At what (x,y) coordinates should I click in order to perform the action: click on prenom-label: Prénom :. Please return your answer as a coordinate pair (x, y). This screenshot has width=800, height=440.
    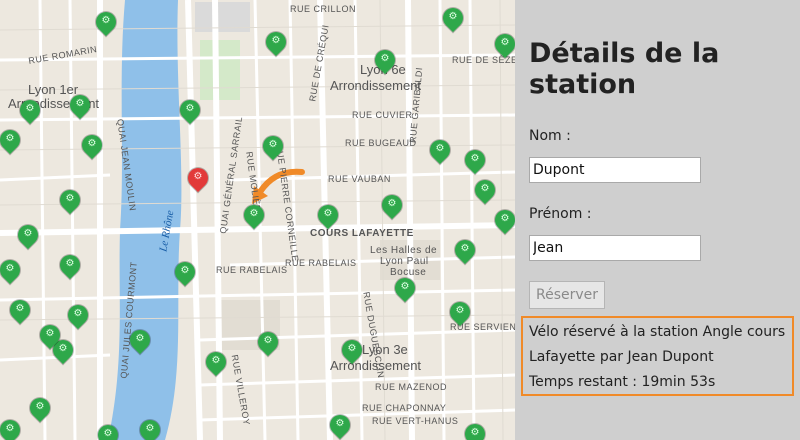
    Looking at the image, I should click on (560, 214).